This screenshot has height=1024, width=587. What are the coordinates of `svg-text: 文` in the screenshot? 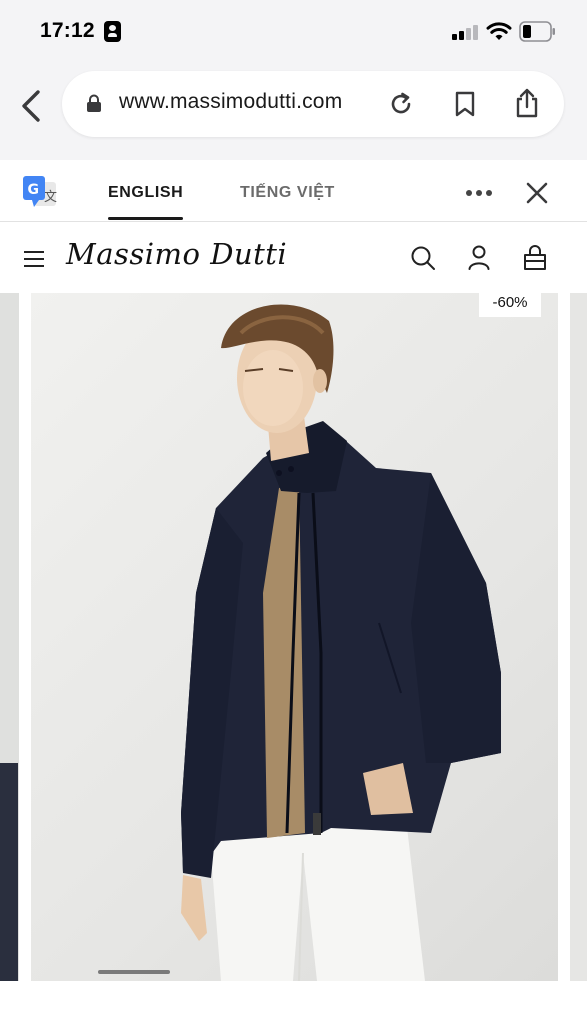 It's located at (50, 197).